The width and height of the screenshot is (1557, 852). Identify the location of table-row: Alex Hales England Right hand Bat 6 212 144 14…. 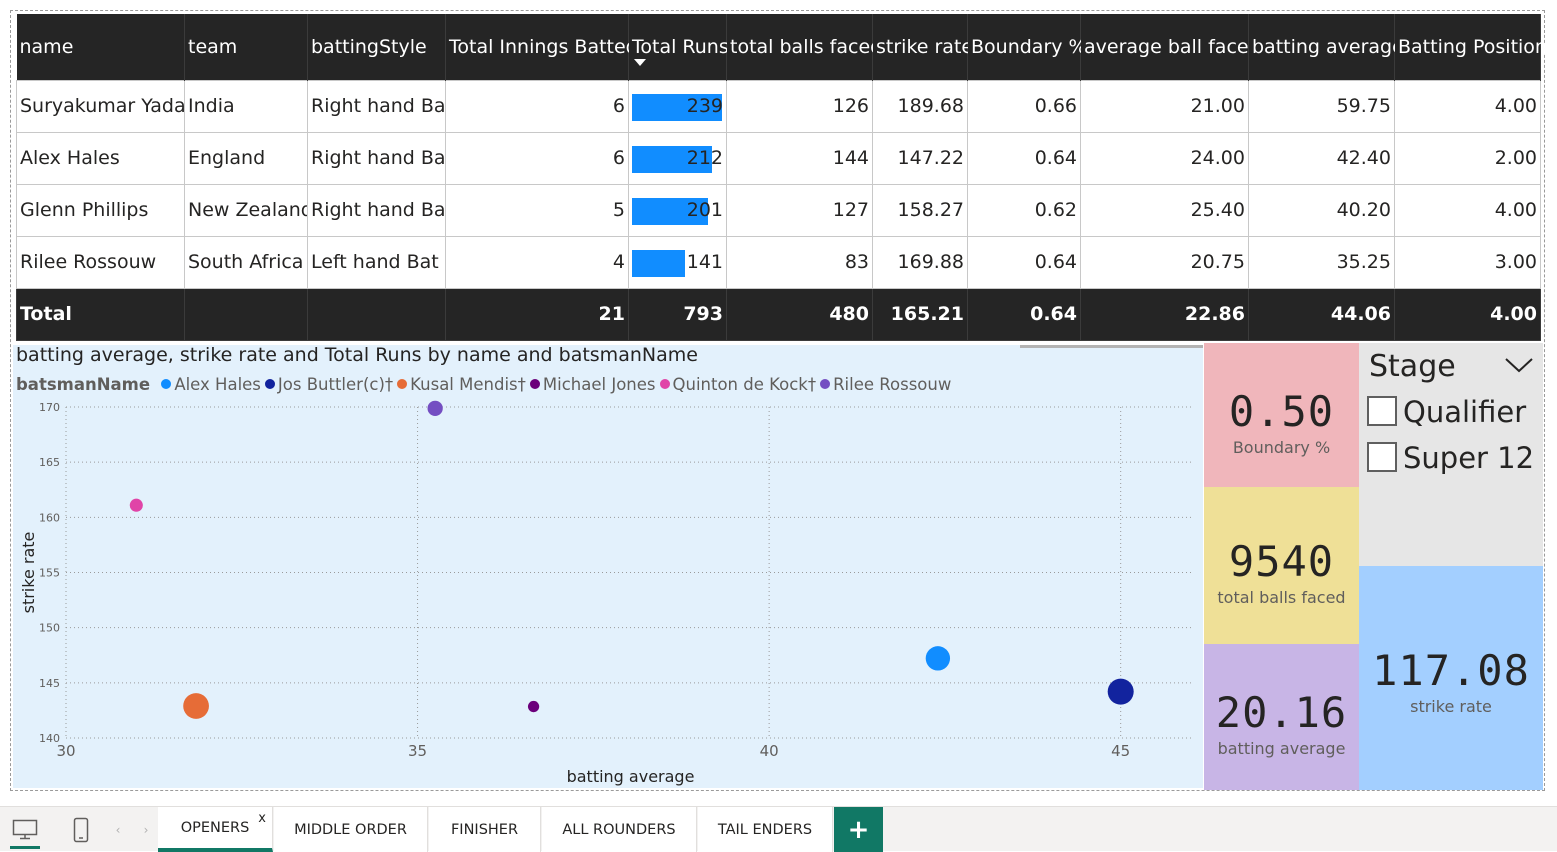
(778, 158).